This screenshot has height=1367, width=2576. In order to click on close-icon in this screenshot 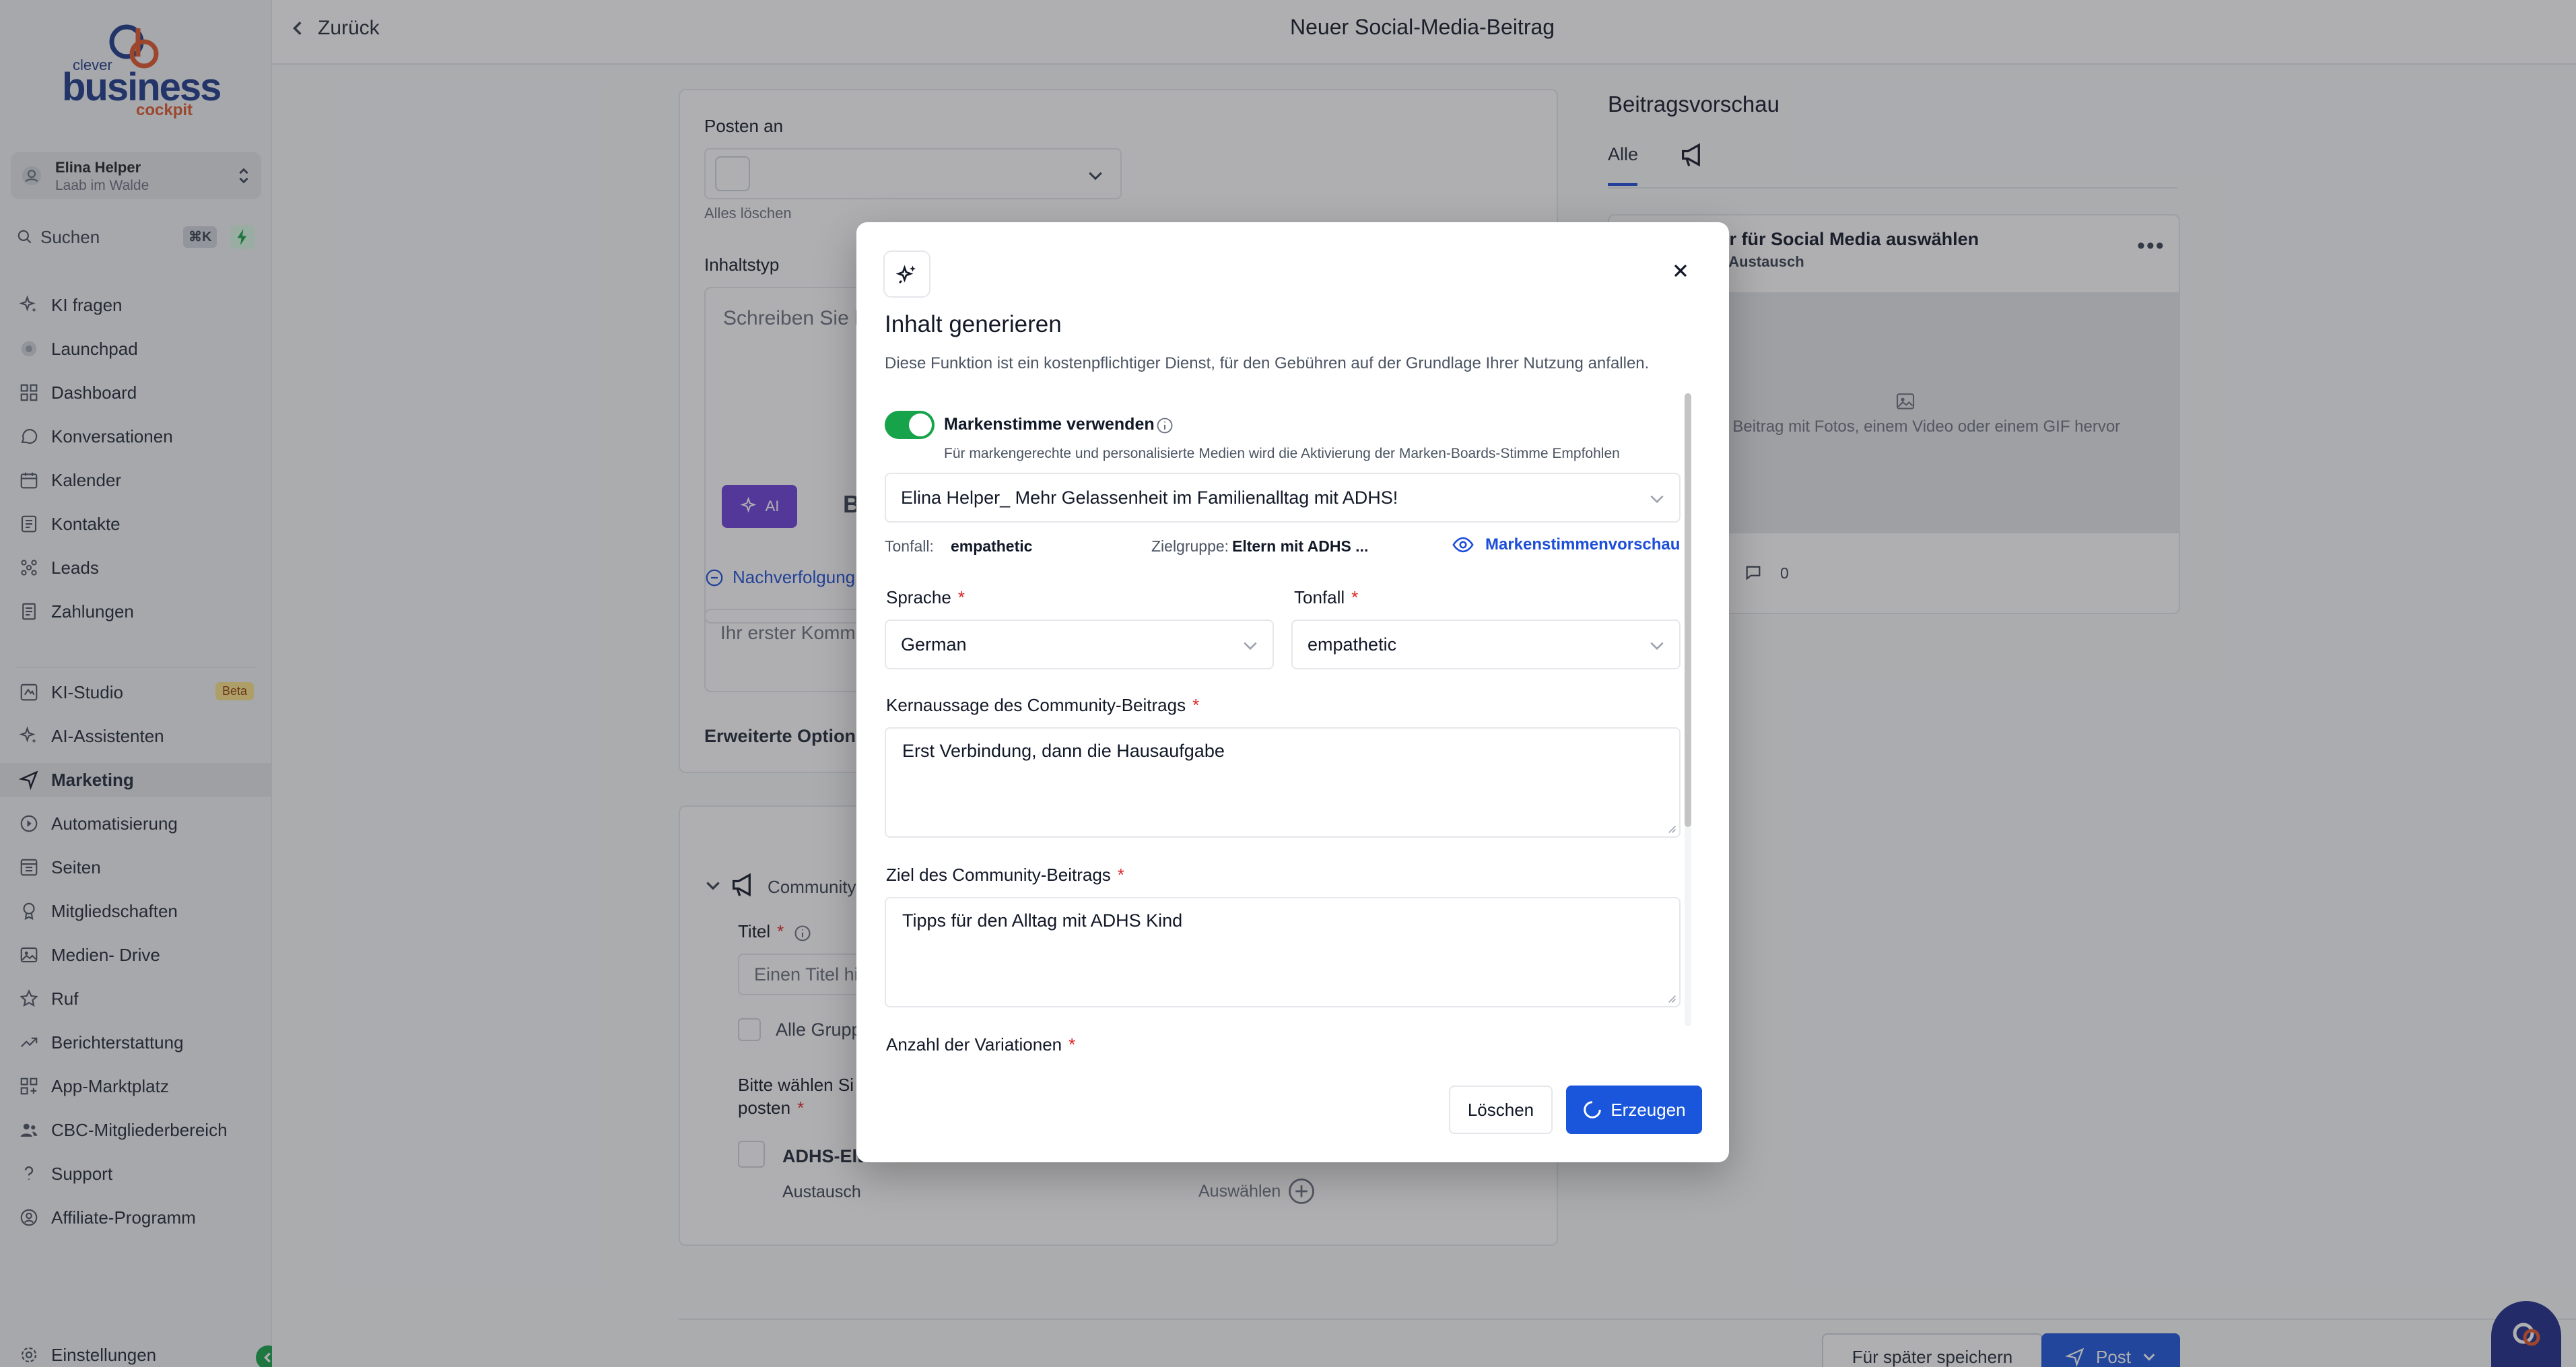, I will do `click(1681, 270)`.